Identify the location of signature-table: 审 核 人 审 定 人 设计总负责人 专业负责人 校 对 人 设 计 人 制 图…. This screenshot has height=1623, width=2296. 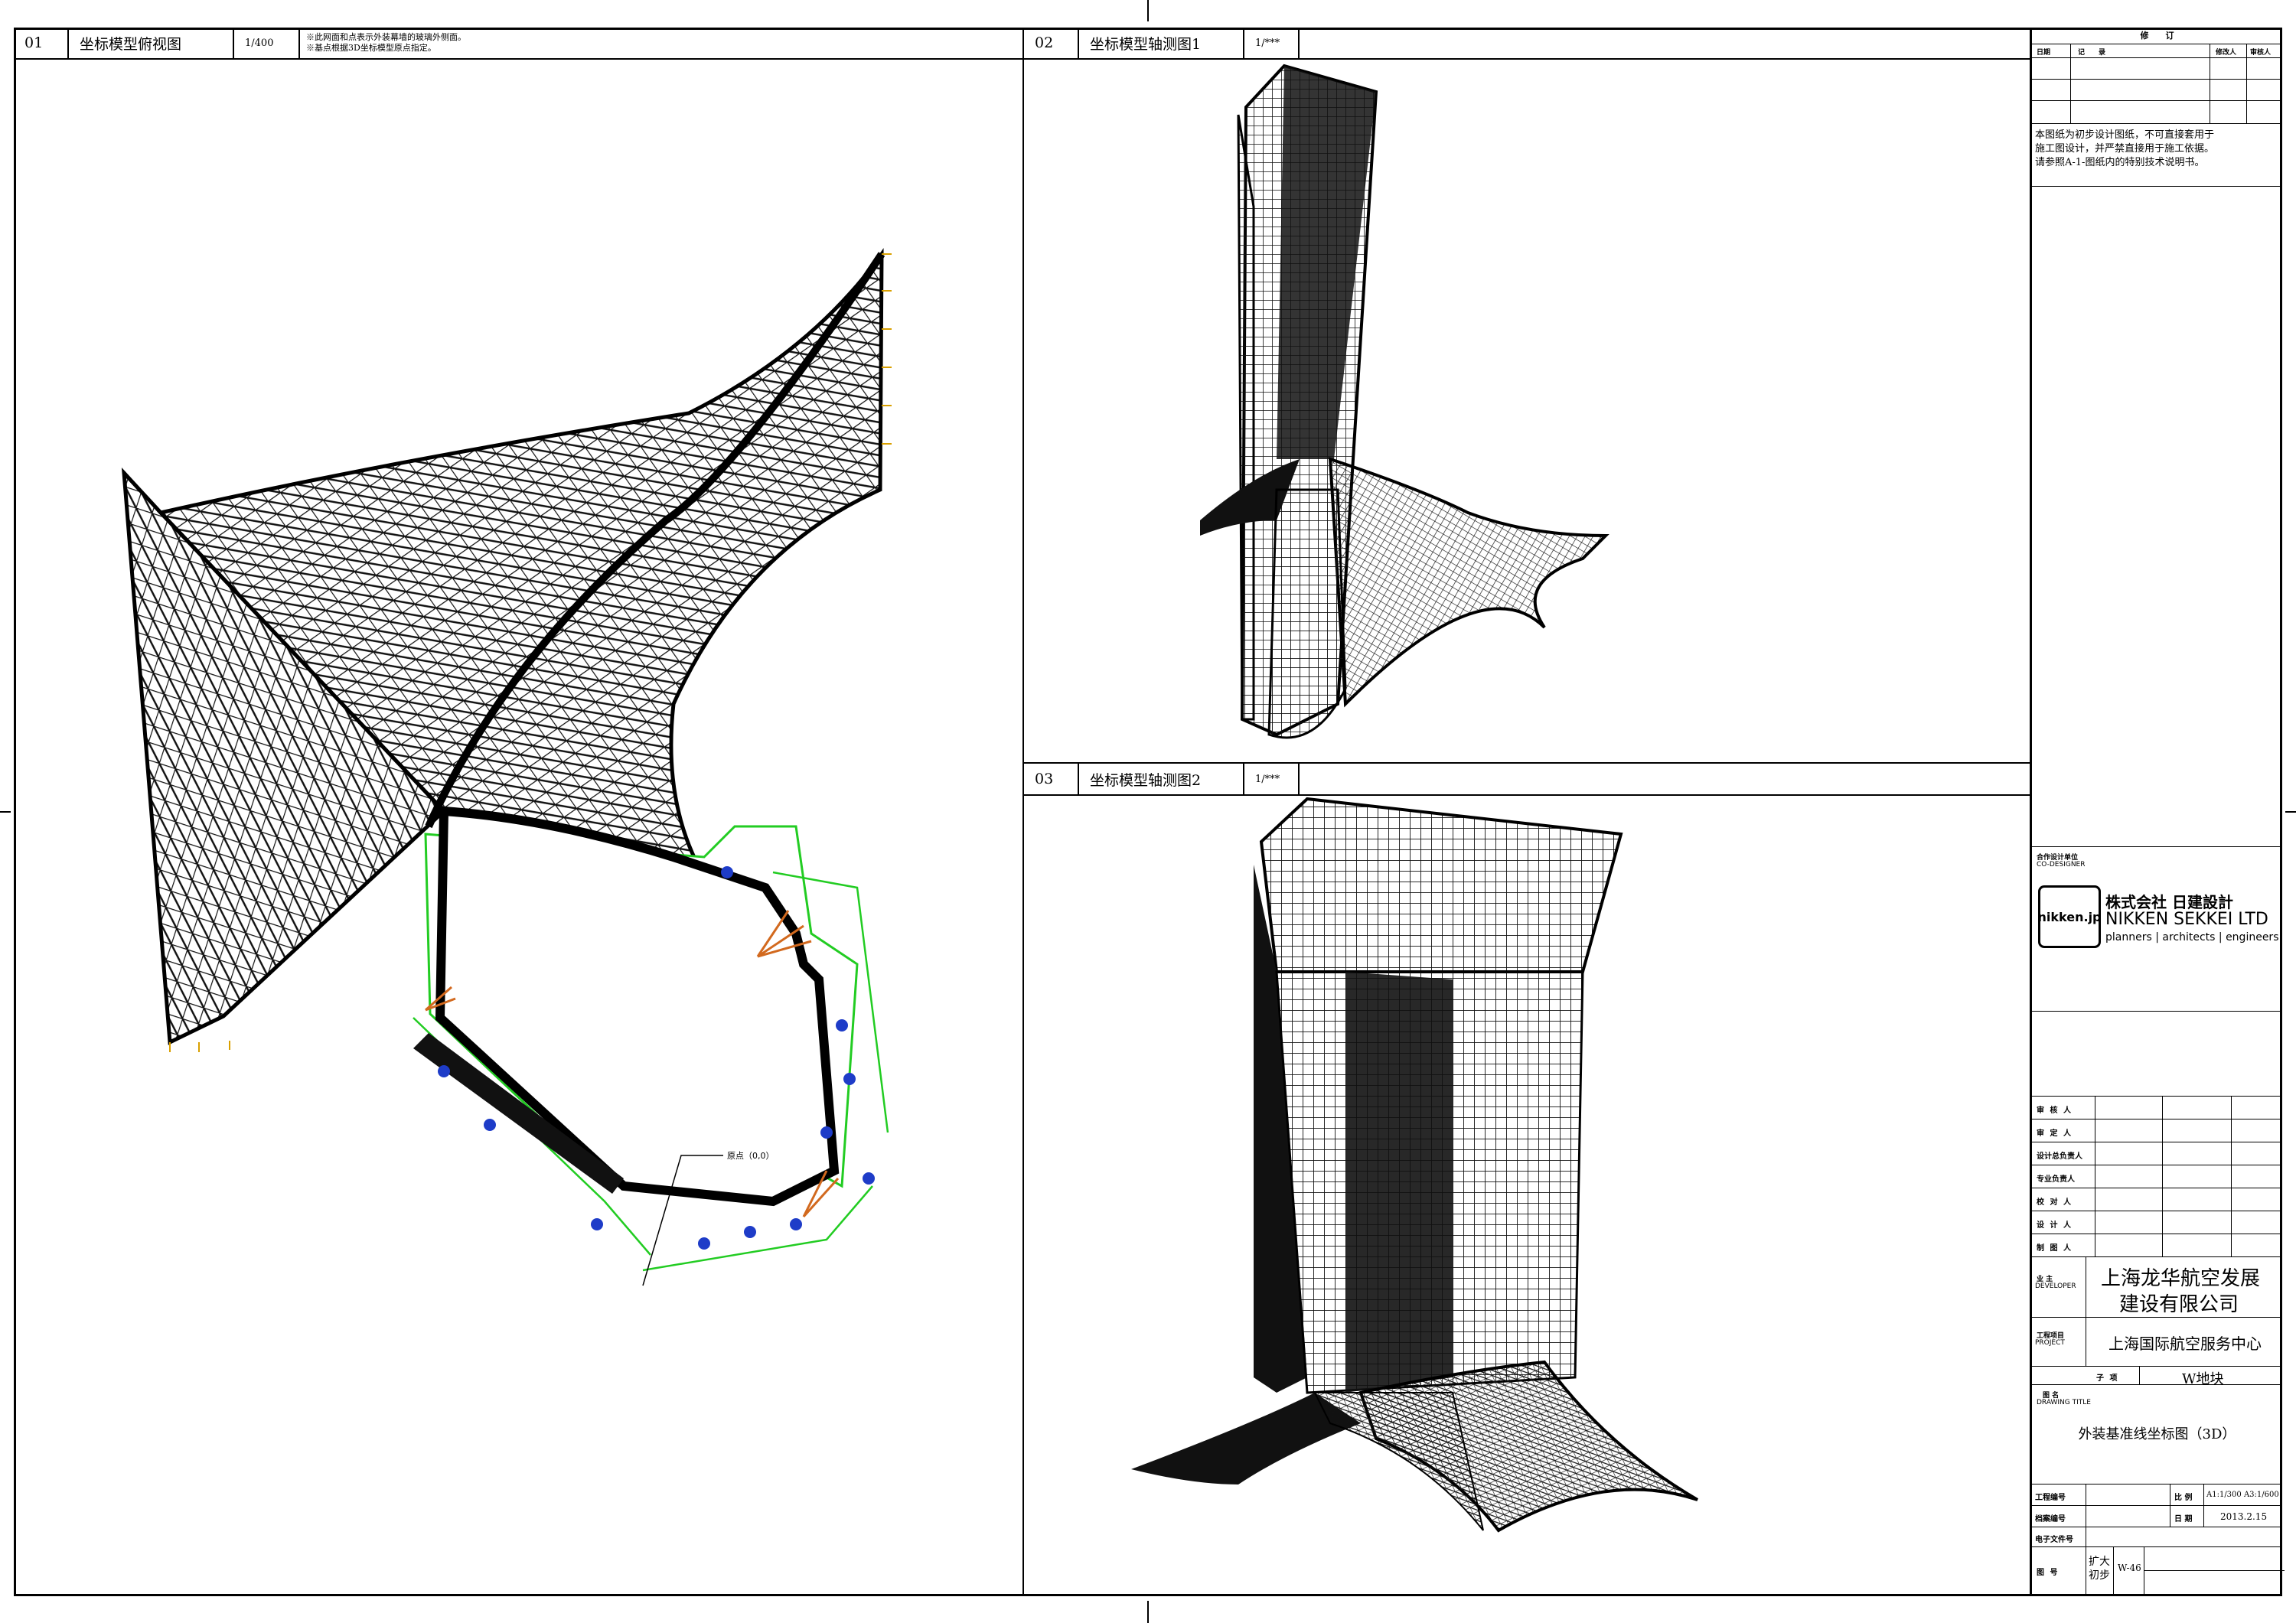
(2157, 1177).